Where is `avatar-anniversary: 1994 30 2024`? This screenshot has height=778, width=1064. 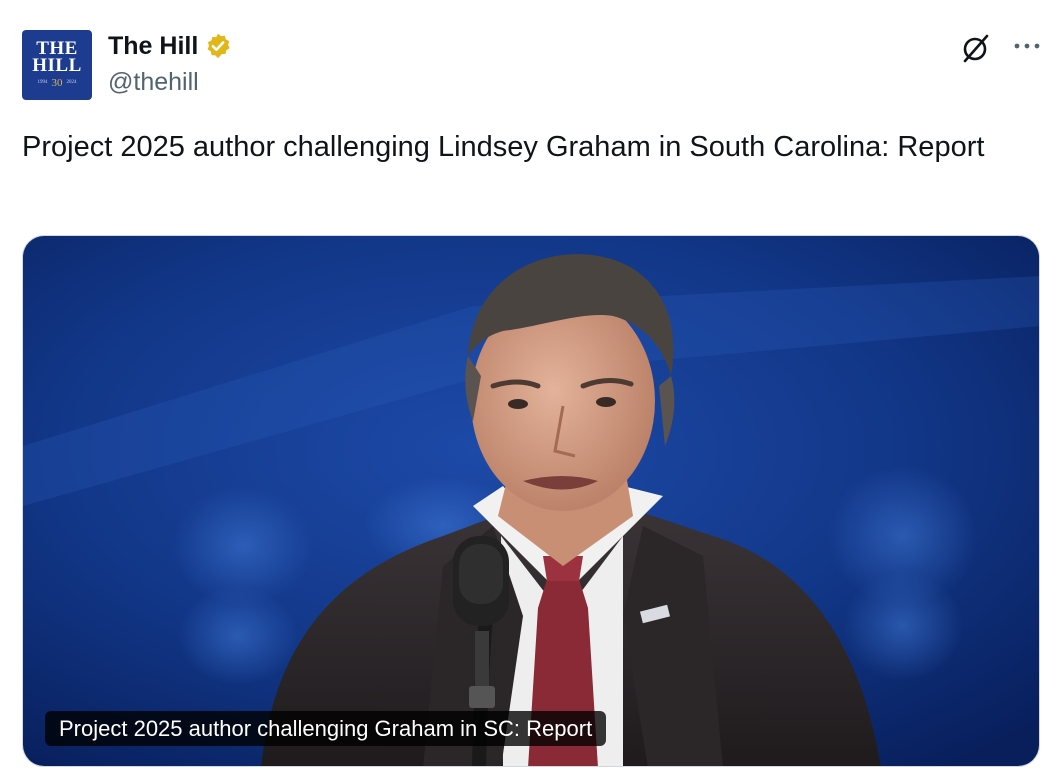 avatar-anniversary: 1994 30 2024 is located at coordinates (57, 83).